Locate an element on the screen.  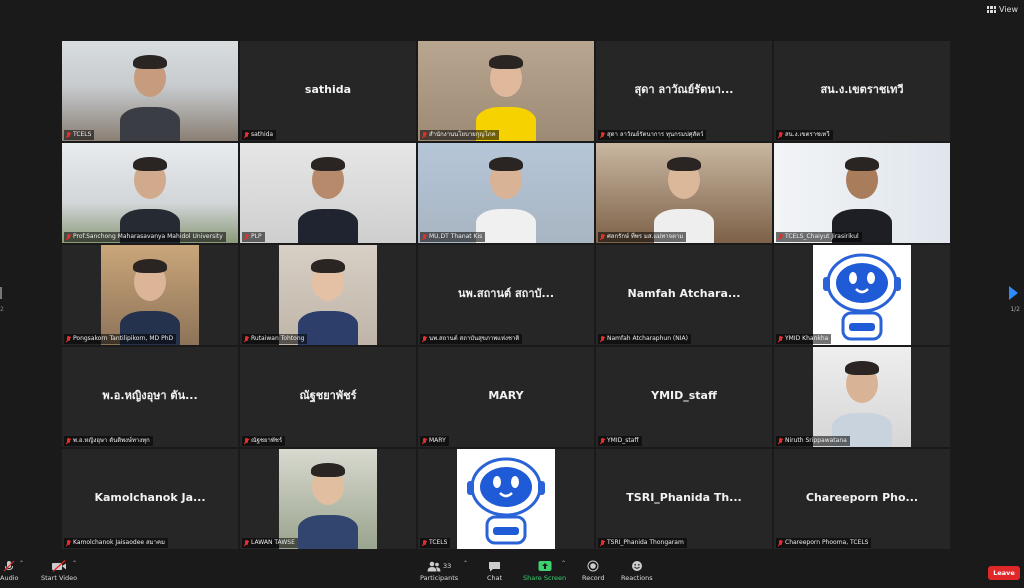
participant-name-label: Kamolchanok Jaisaodee สมาคม is located at coordinates (116, 543).